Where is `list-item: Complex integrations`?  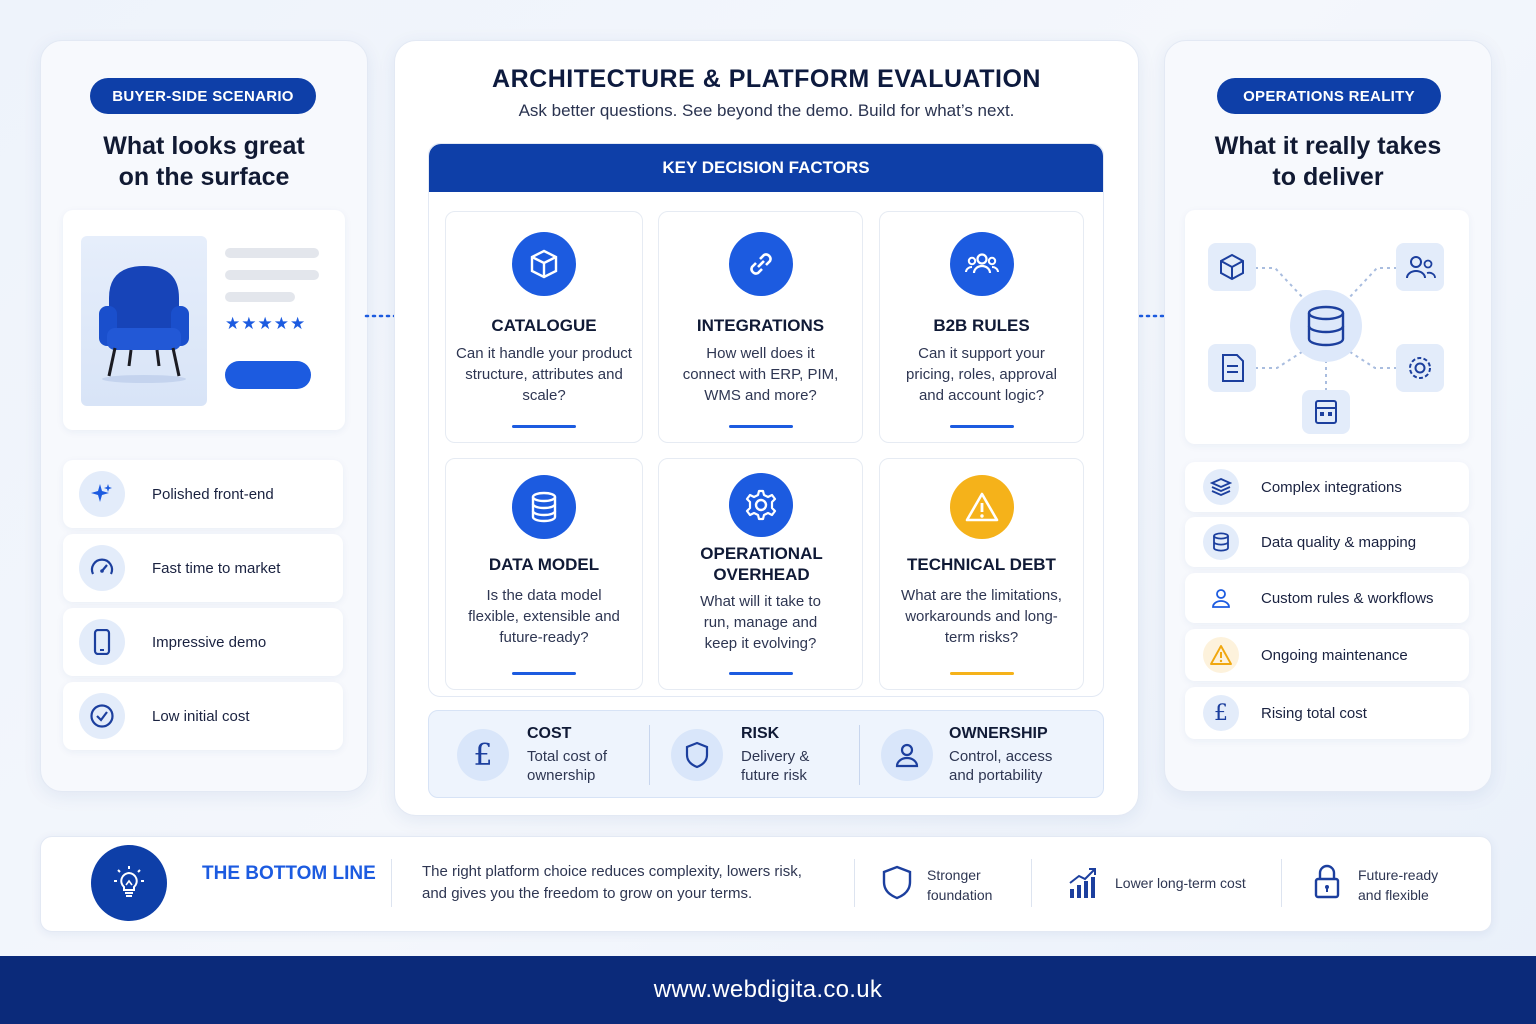 list-item: Complex integrations is located at coordinates (1327, 487).